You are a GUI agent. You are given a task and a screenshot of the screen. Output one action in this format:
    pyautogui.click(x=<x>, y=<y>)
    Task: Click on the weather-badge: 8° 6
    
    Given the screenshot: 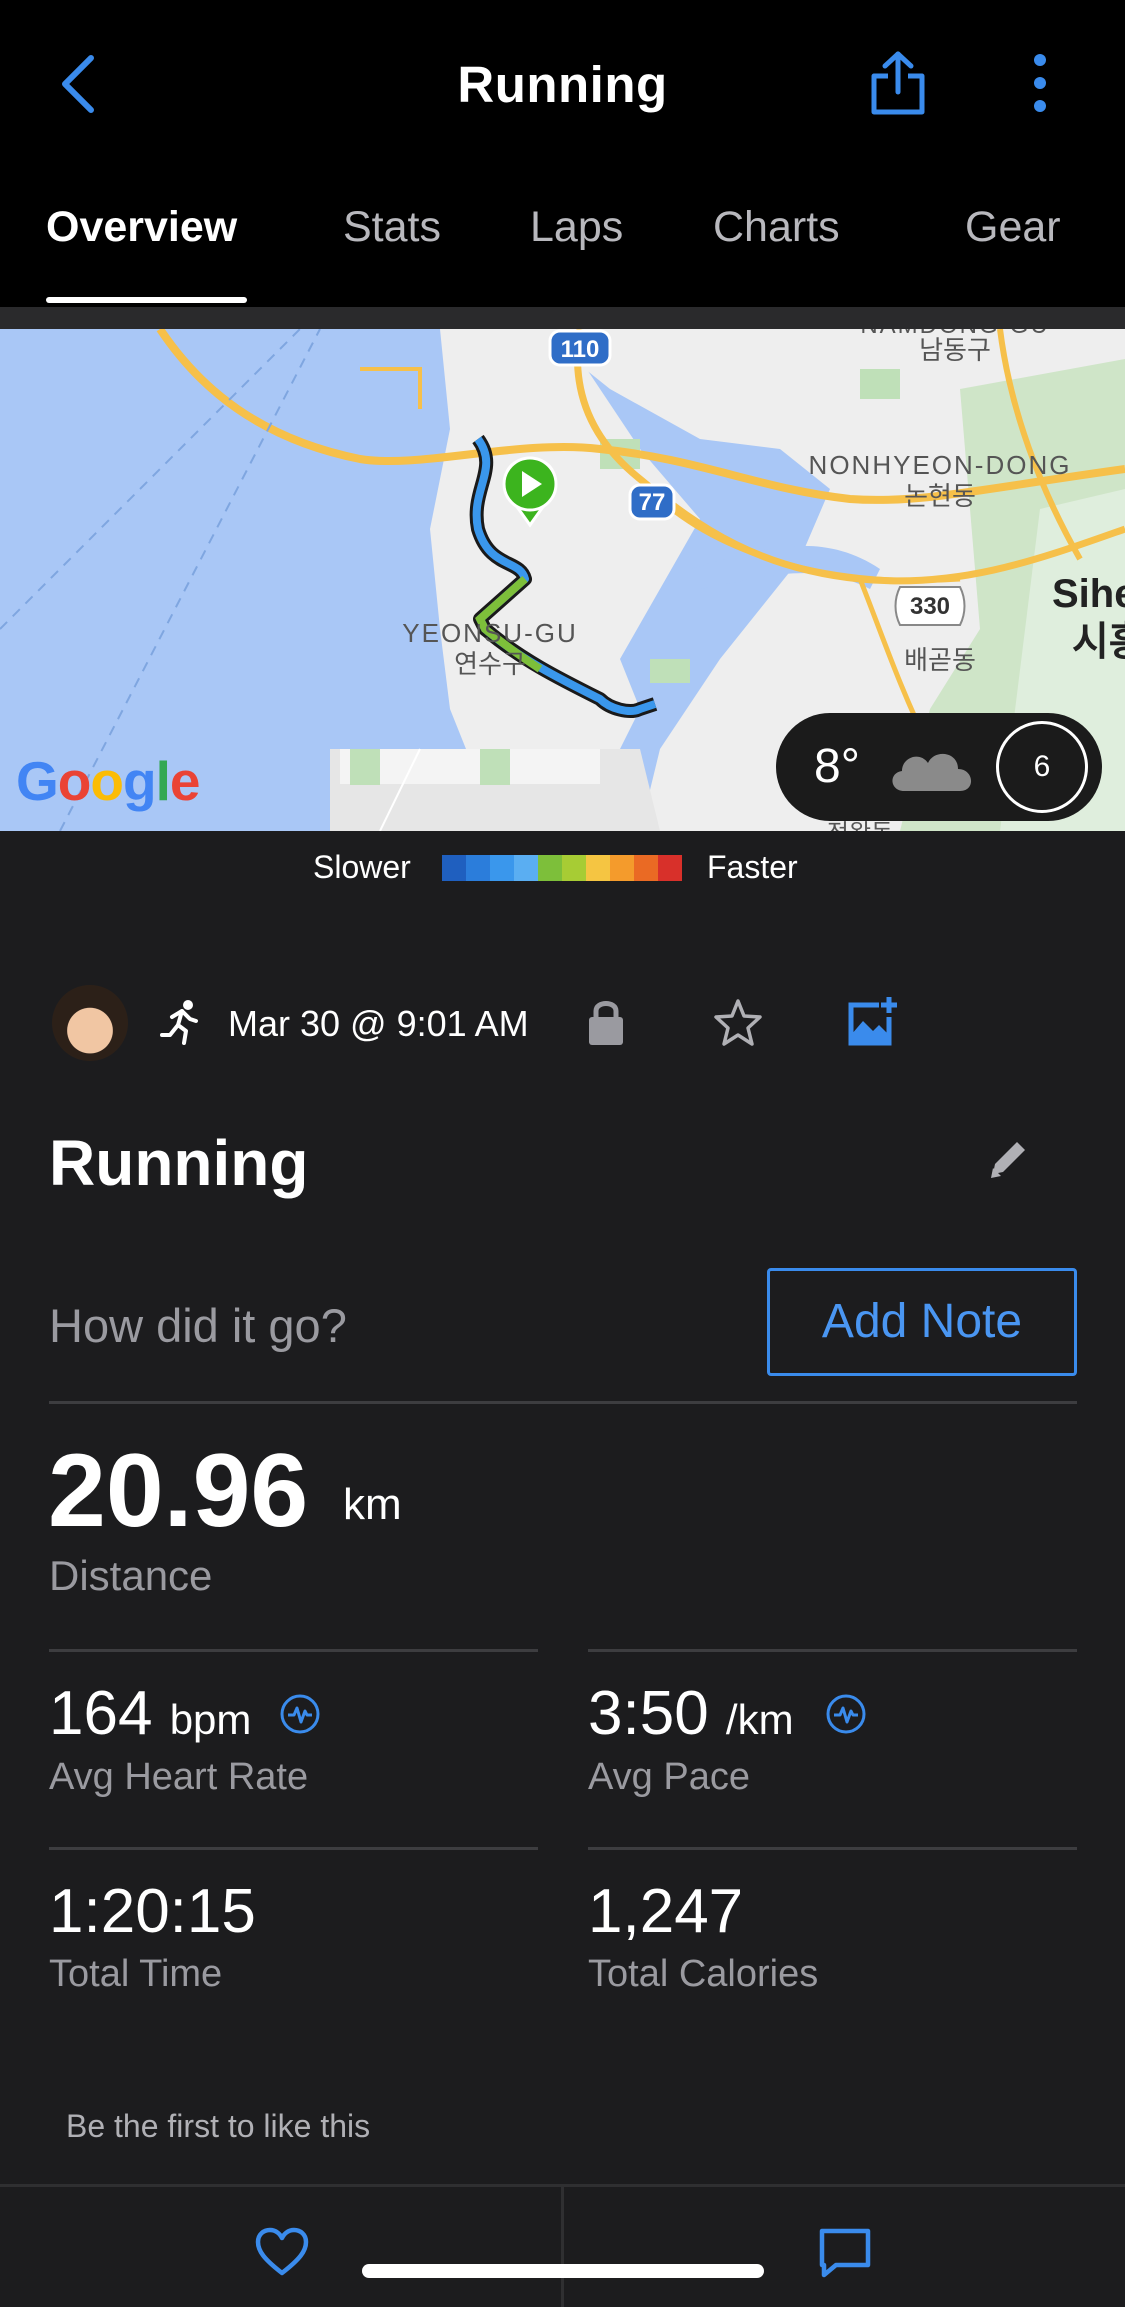 What is the action you would take?
    pyautogui.click(x=939, y=767)
    